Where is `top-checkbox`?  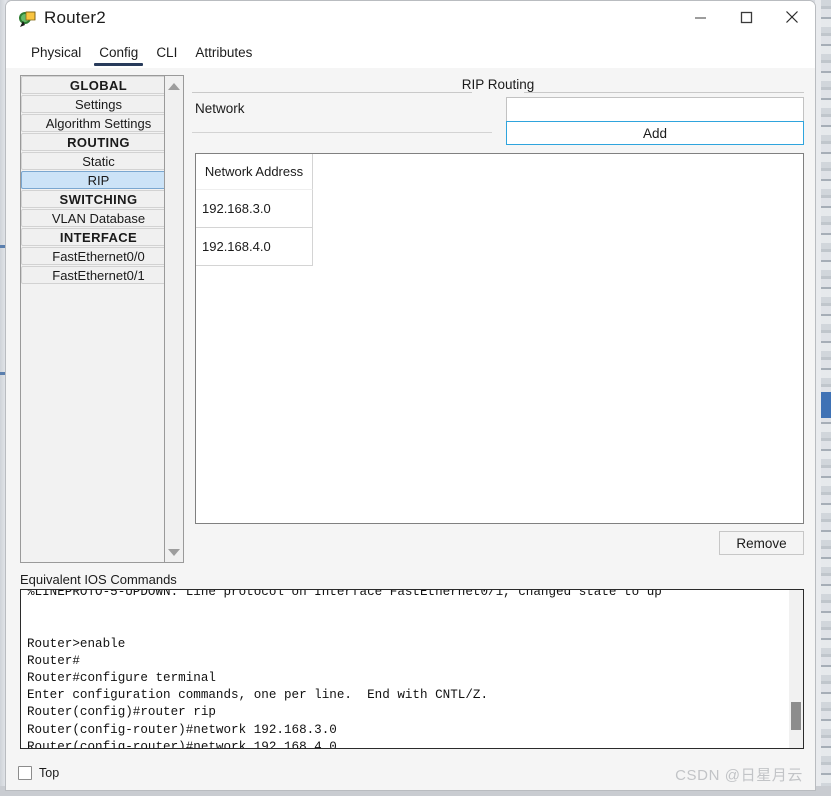 top-checkbox is located at coordinates (25, 773).